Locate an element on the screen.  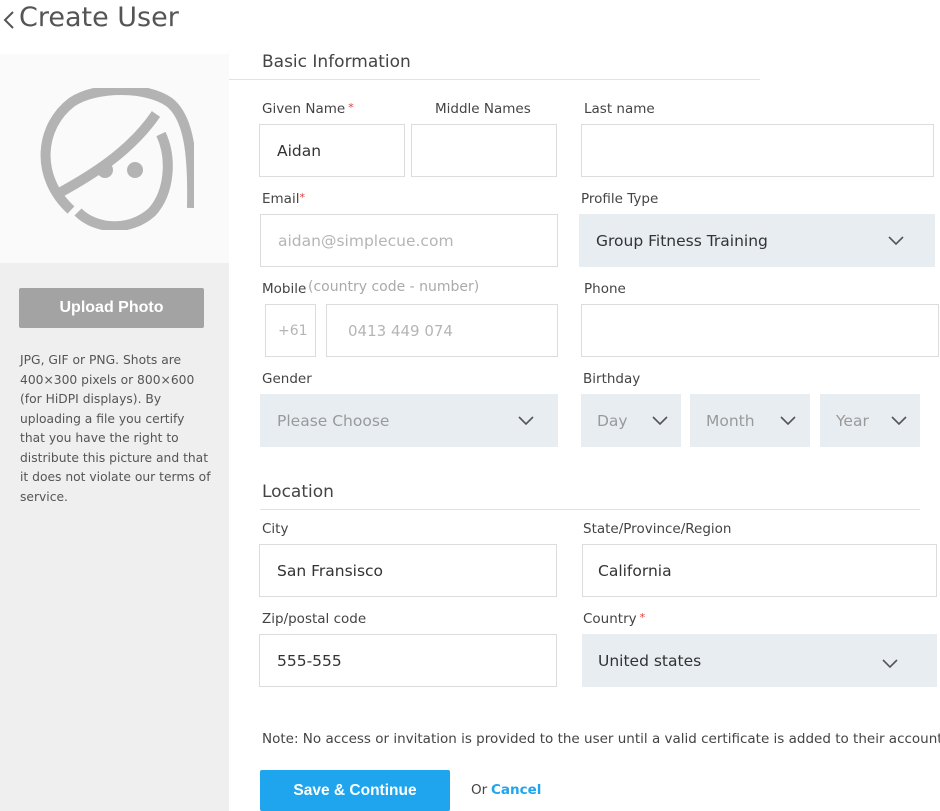
avatar-panel is located at coordinates (114, 158).